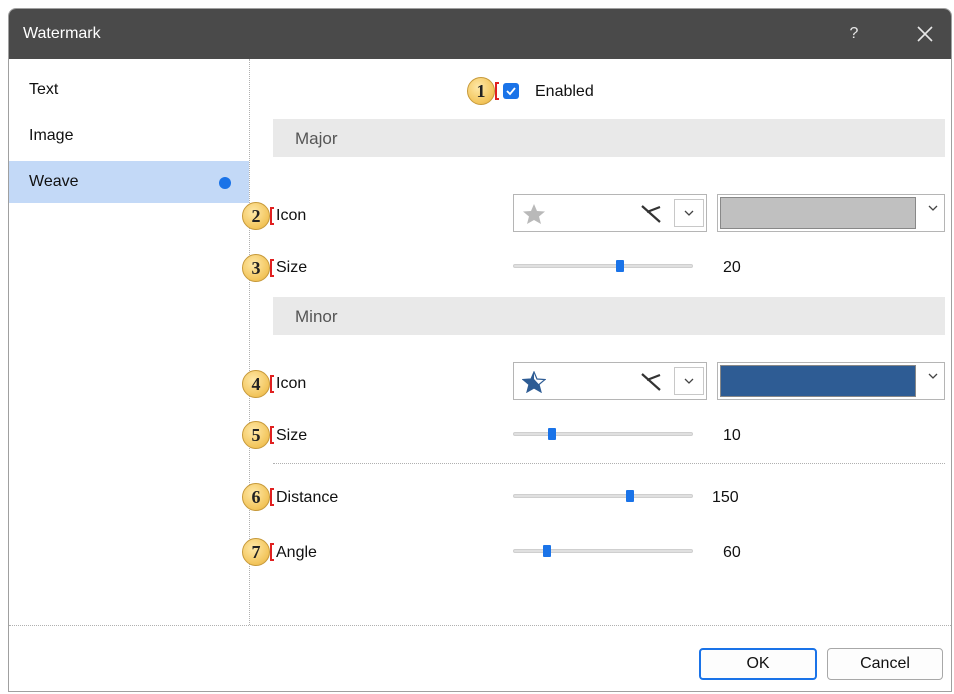 This screenshot has height=694, width=954. I want to click on callout-badge: 1, so click(481, 91).